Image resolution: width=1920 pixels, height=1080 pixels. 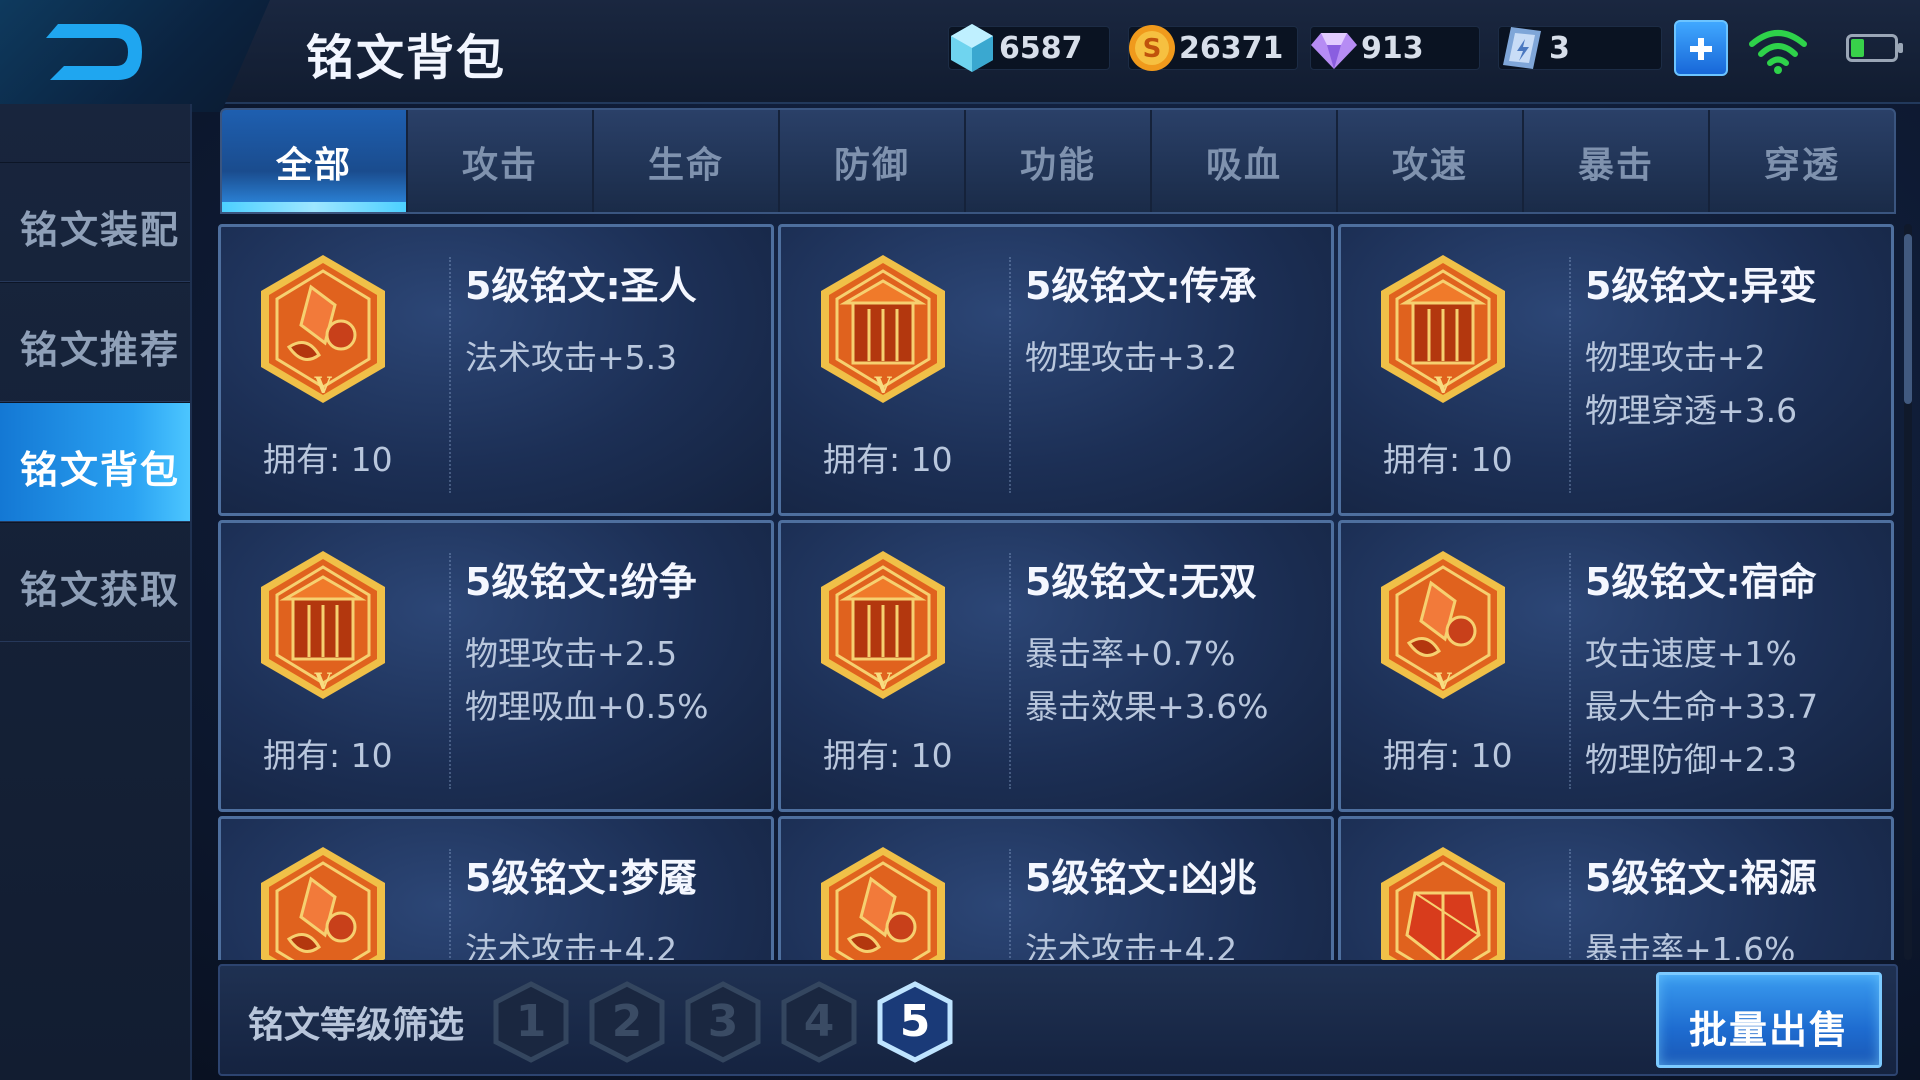 What do you see at coordinates (685, 165) in the screenshot?
I see `tab-label: 生命` at bounding box center [685, 165].